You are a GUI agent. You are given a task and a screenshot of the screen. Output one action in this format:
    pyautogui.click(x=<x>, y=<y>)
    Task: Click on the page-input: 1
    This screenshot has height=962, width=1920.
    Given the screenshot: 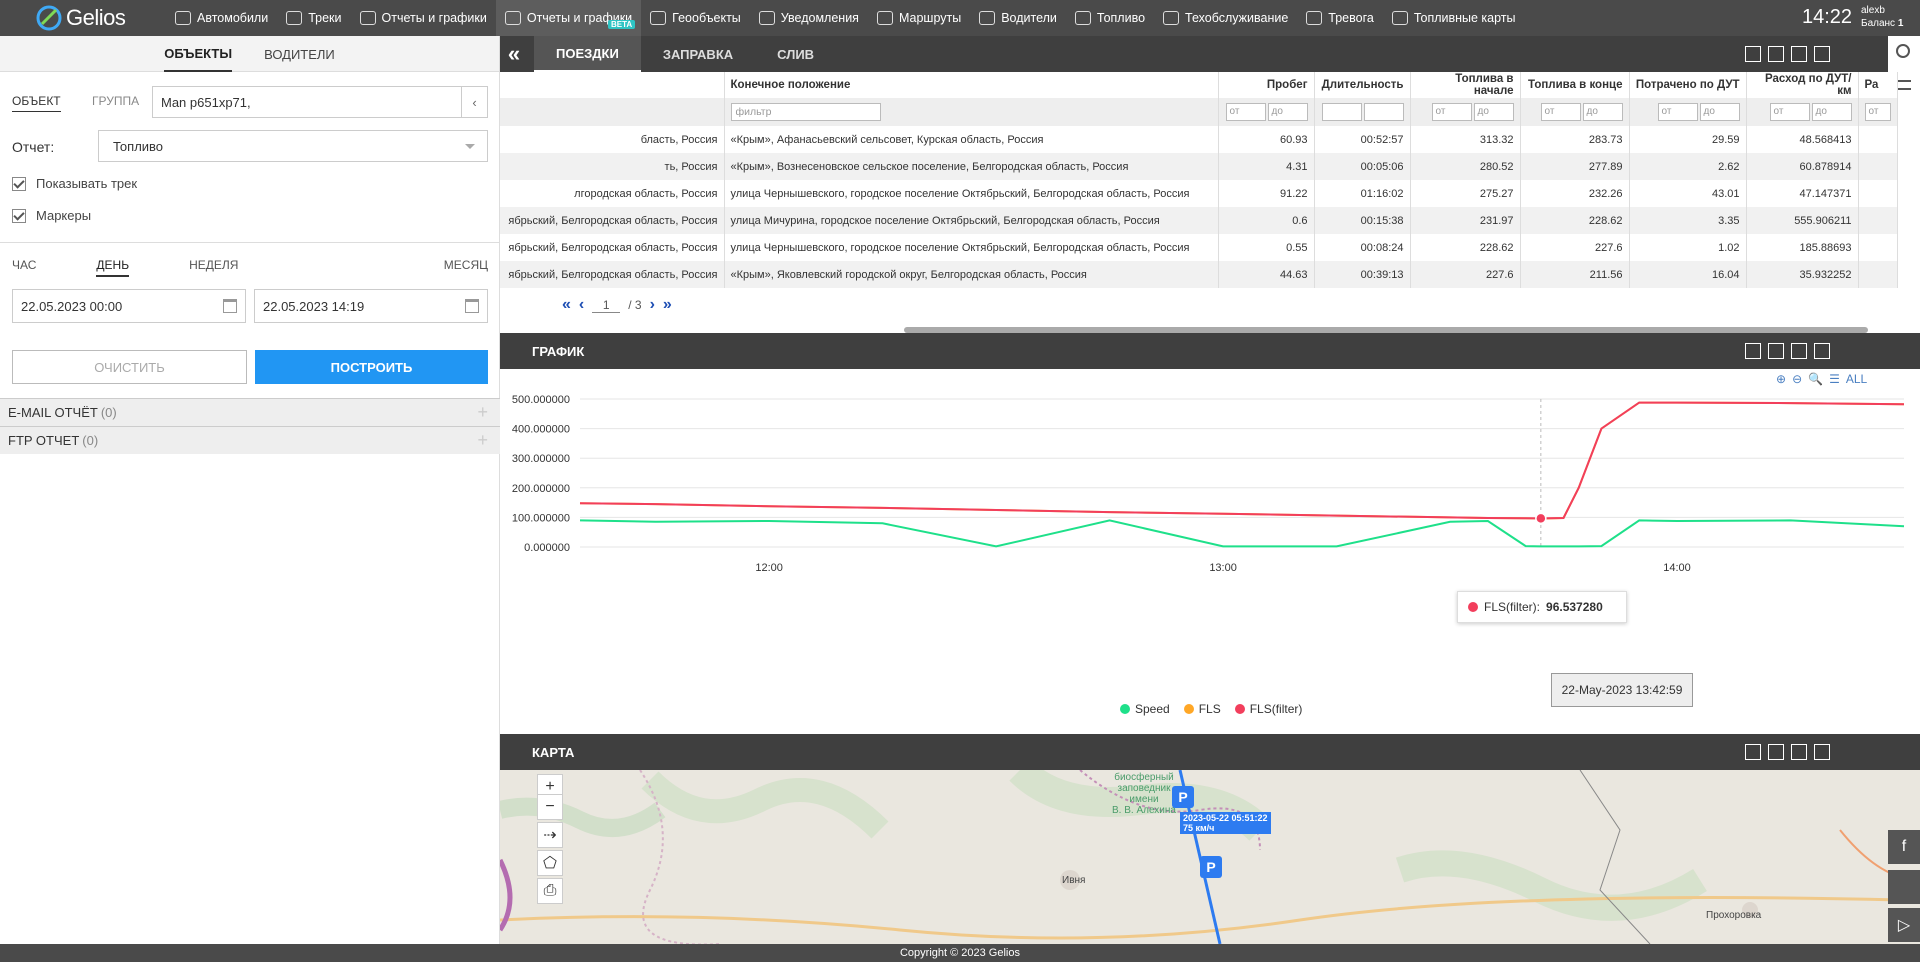 What is the action you would take?
    pyautogui.click(x=606, y=305)
    